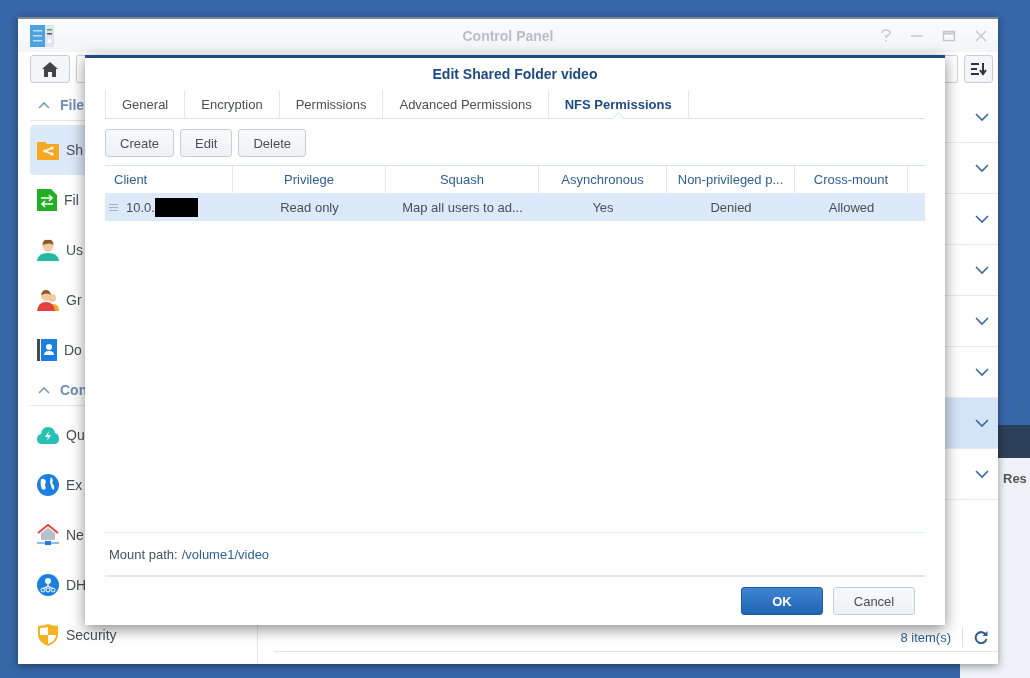 This screenshot has width=1030, height=678. I want to click on table-cell: 10.0., so click(140, 207).